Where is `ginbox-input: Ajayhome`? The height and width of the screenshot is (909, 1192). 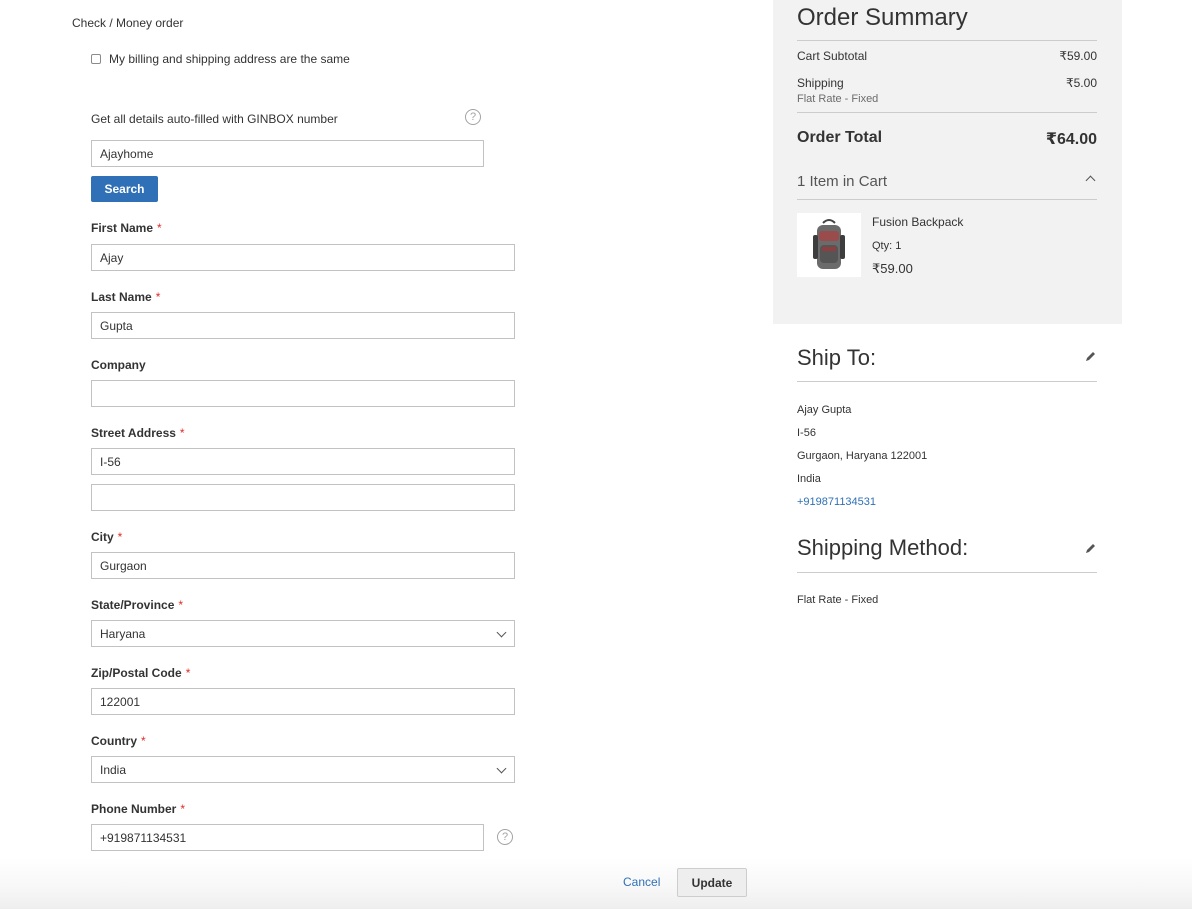
ginbox-input: Ajayhome is located at coordinates (287, 153).